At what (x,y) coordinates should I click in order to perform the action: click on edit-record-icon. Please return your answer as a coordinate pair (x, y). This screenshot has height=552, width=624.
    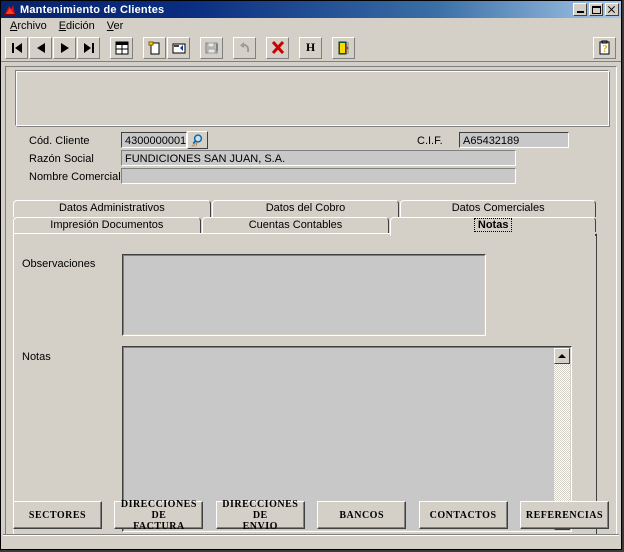
    Looking at the image, I should click on (179, 48).